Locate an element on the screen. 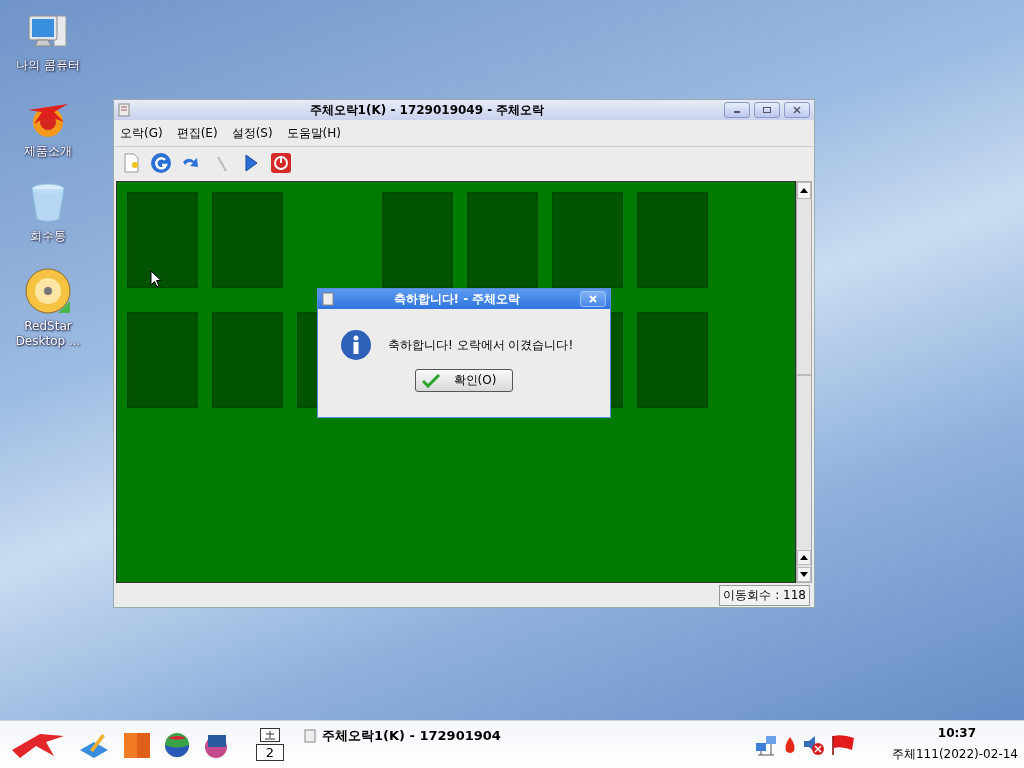 This screenshot has width=1024, height=768. maximize-icon is located at coordinates (767, 110).